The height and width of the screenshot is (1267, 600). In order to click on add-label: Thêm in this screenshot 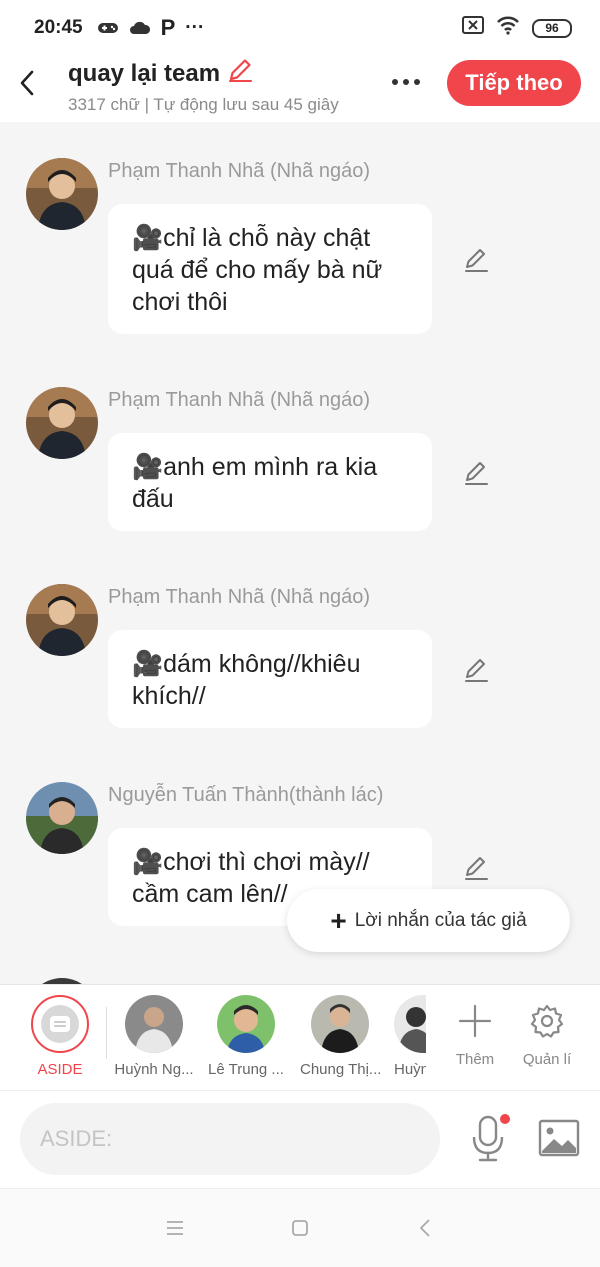, I will do `click(475, 1059)`.